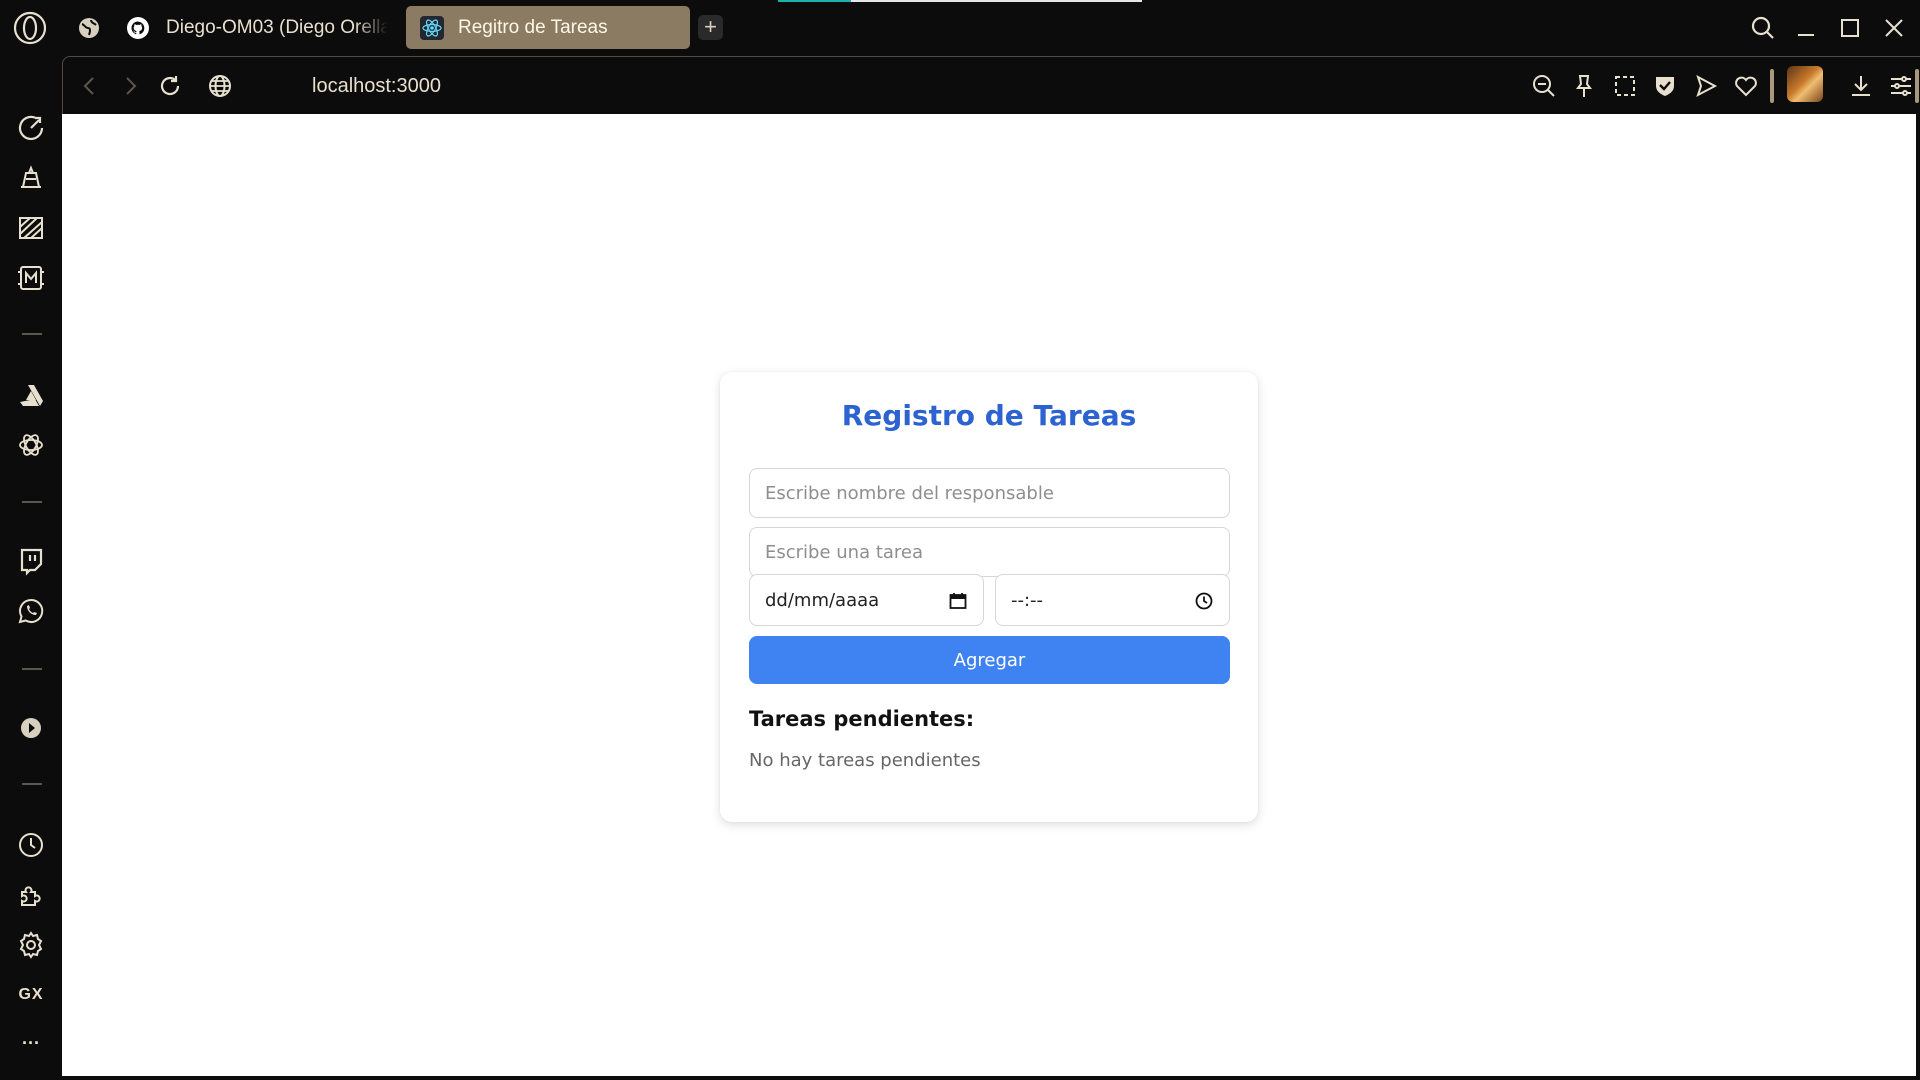 The image size is (1920, 1080). What do you see at coordinates (432, 27) in the screenshot?
I see `react-icon` at bounding box center [432, 27].